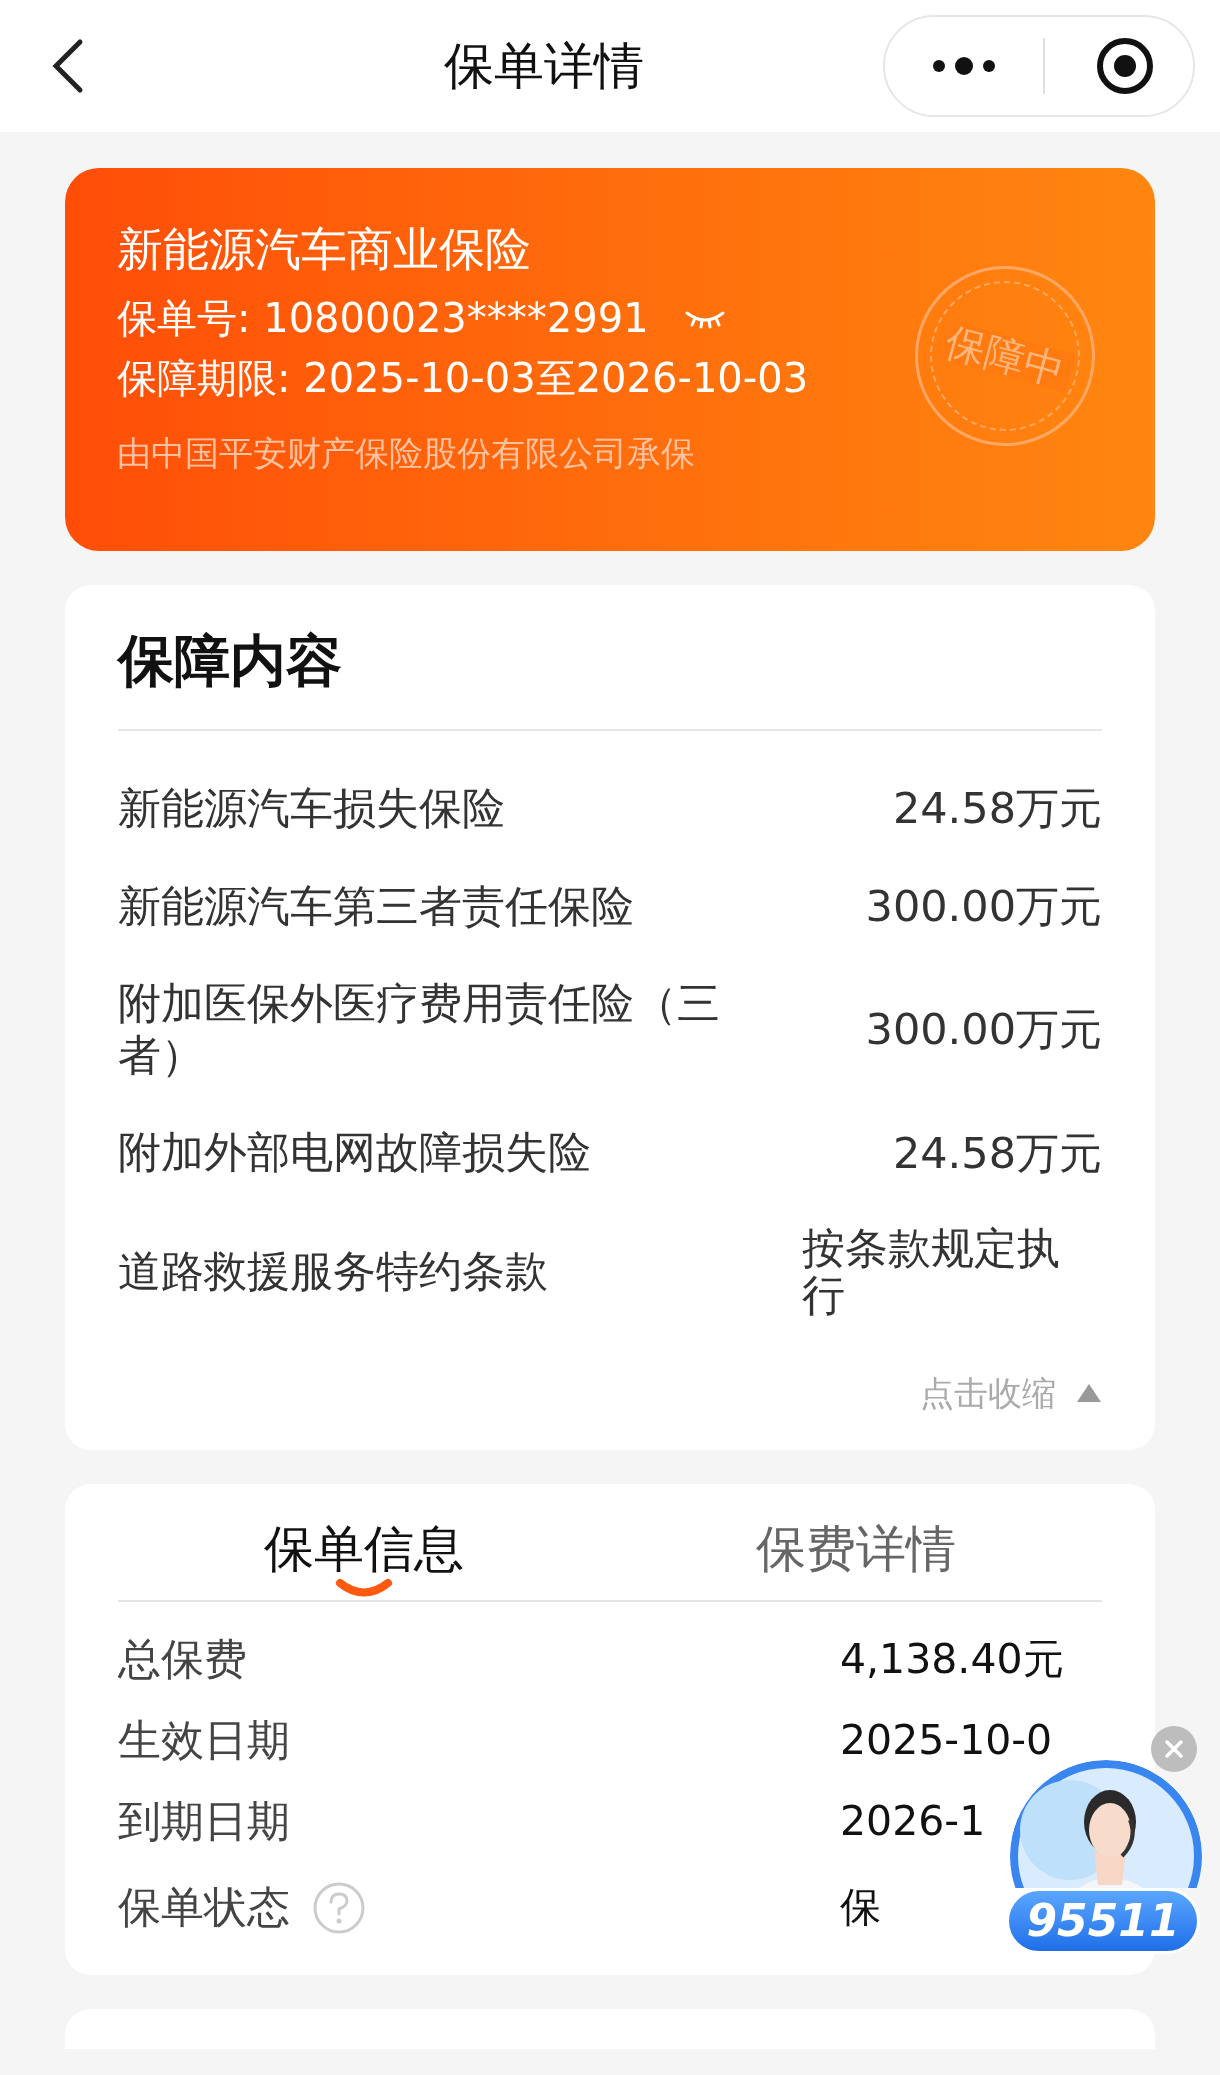 The height and width of the screenshot is (2075, 1220). What do you see at coordinates (182, 1659) in the screenshot?
I see `info-label: 总保费` at bounding box center [182, 1659].